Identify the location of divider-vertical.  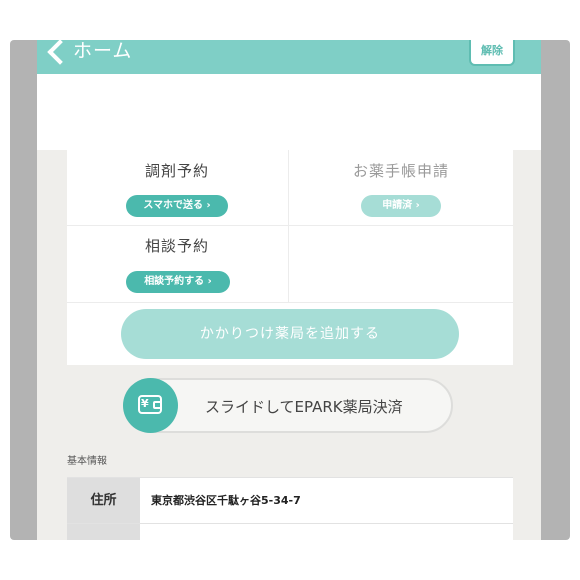
(288, 226).